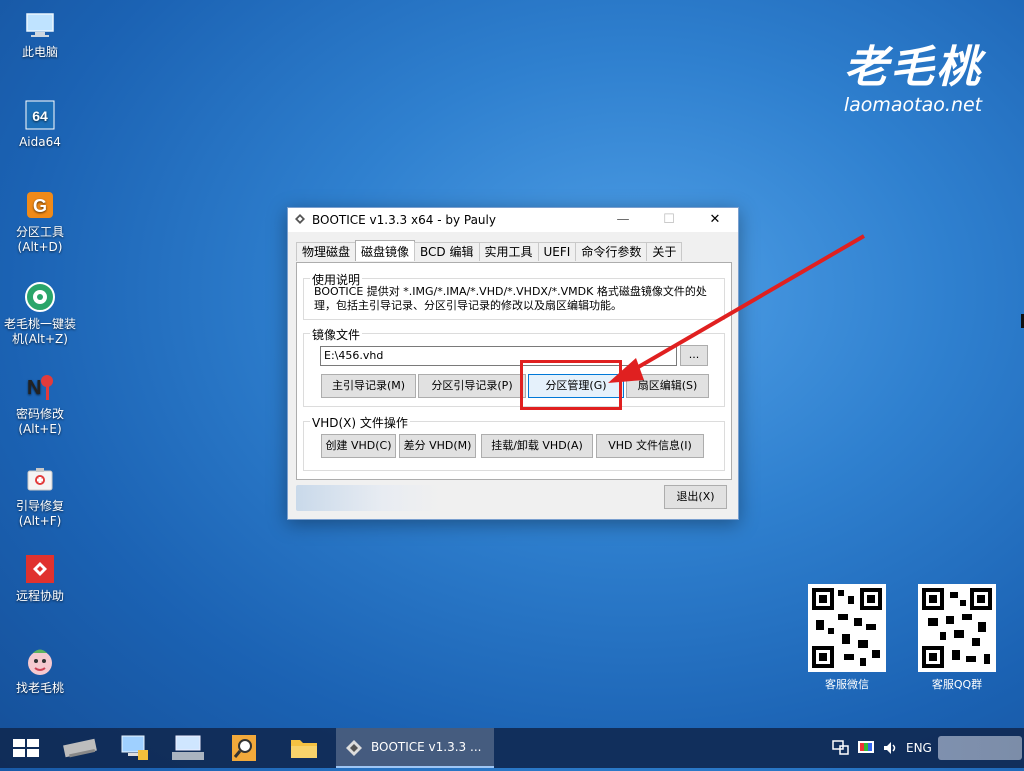 The width and height of the screenshot is (1024, 771). What do you see at coordinates (913, 67) in the screenshot?
I see `brand-logo-cn: 老毛桃` at bounding box center [913, 67].